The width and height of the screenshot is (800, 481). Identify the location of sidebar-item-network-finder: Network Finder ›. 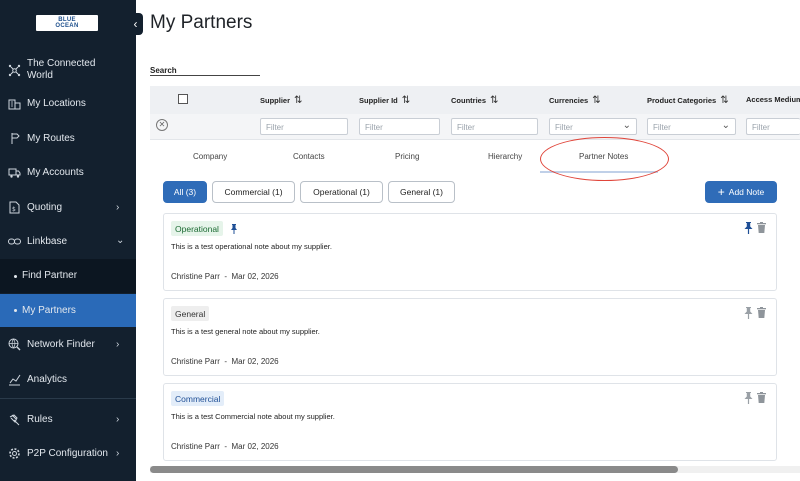
(68, 345).